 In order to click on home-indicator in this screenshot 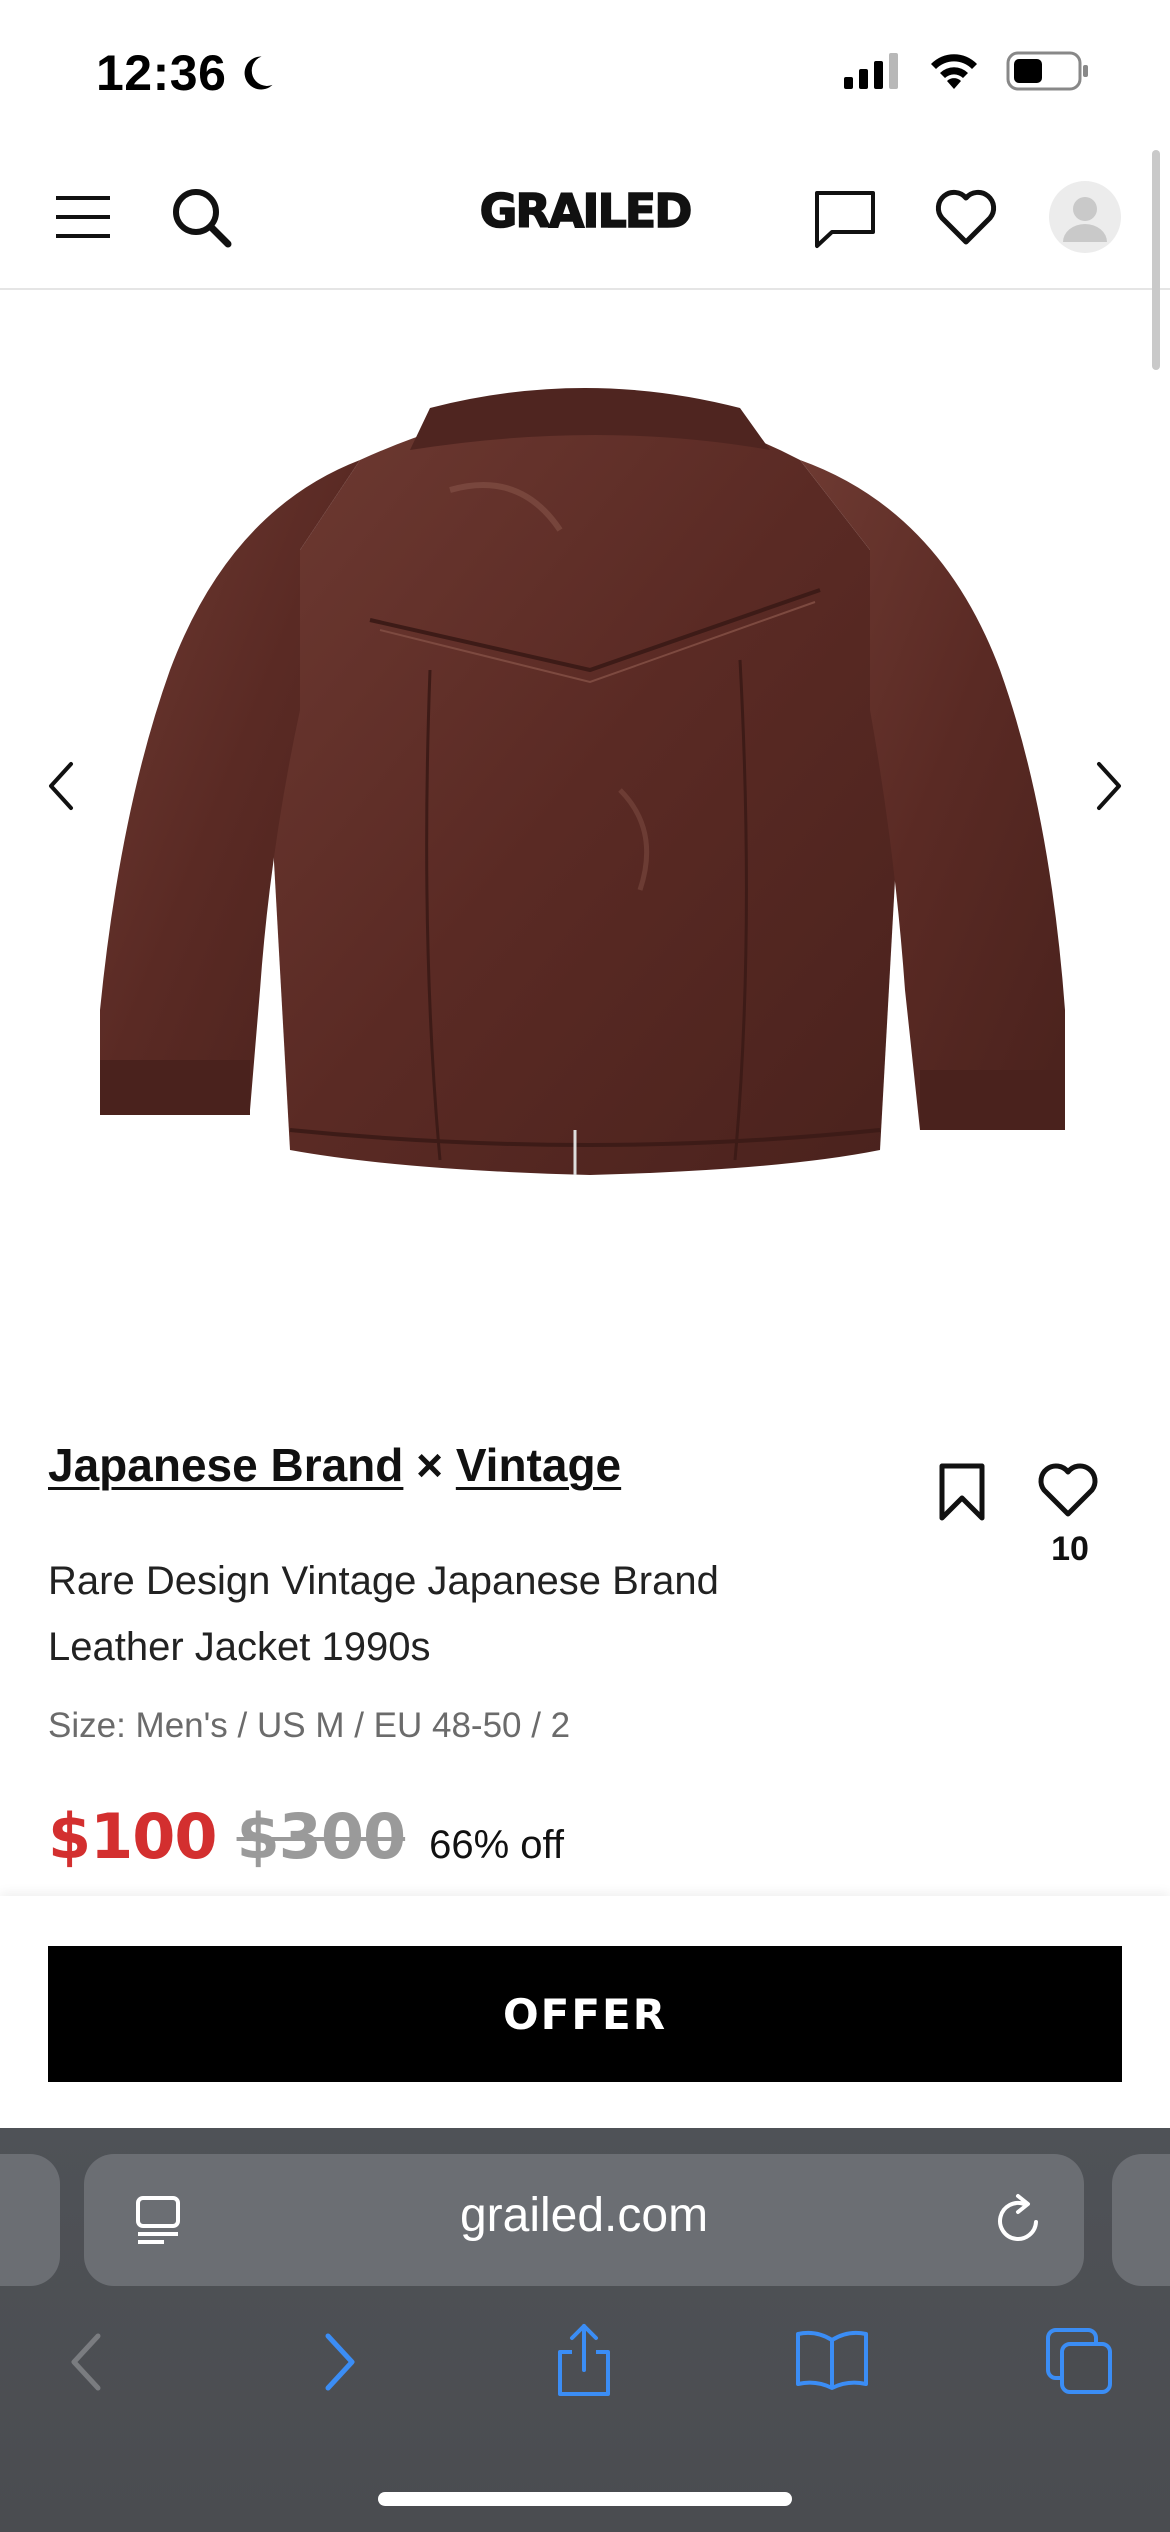, I will do `click(585, 2499)`.